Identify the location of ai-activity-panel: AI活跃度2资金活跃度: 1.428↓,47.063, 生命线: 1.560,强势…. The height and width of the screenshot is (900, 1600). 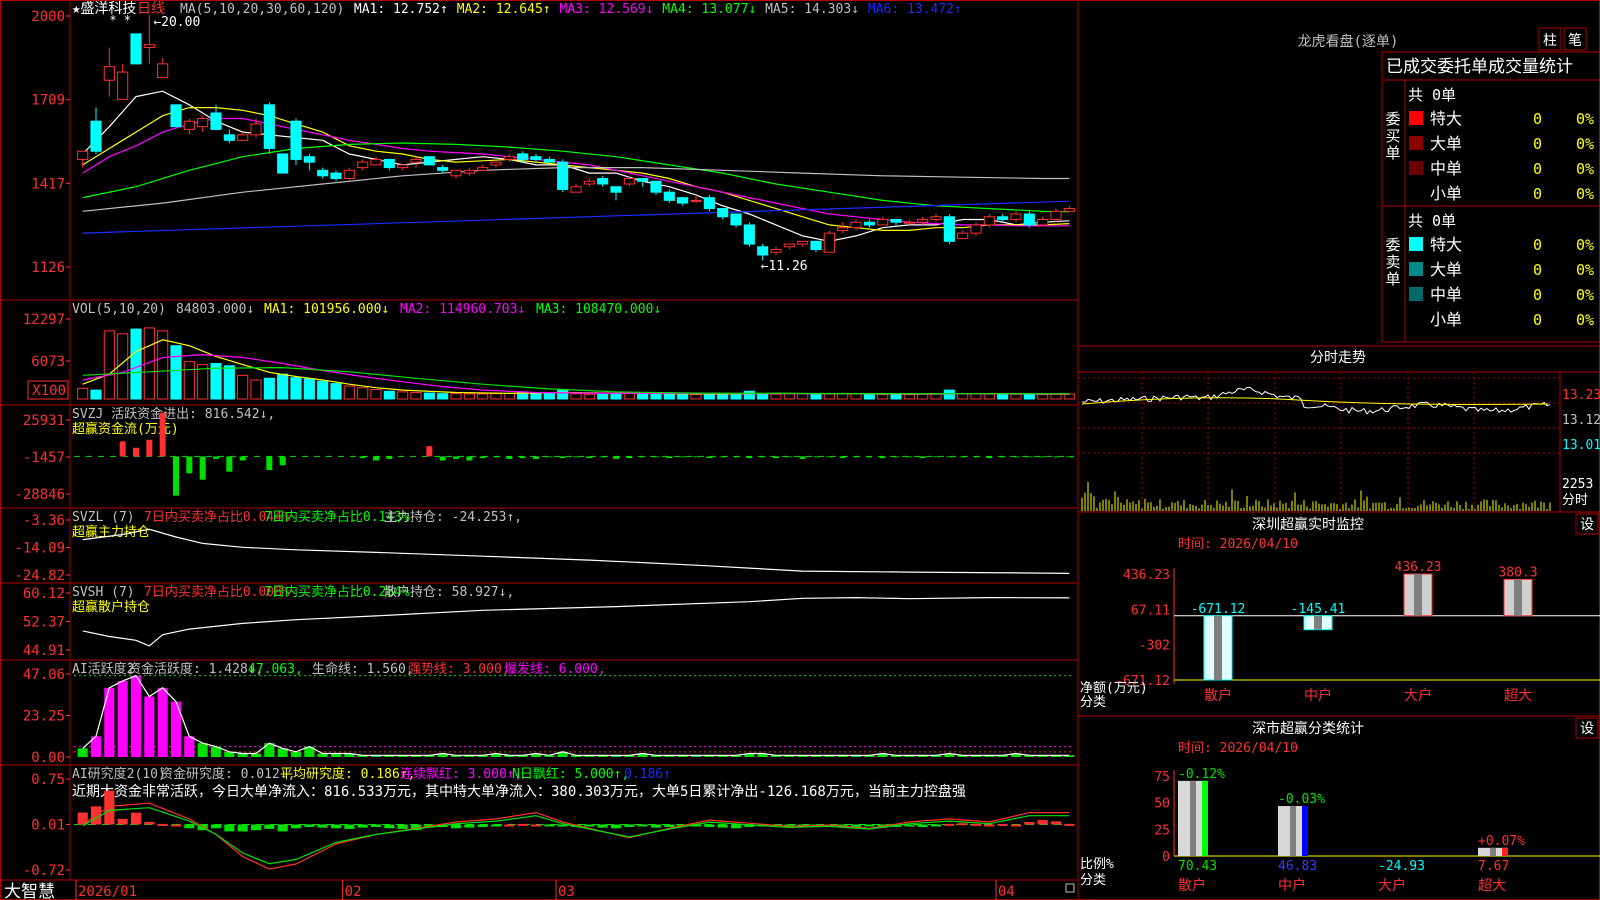
(549, 713).